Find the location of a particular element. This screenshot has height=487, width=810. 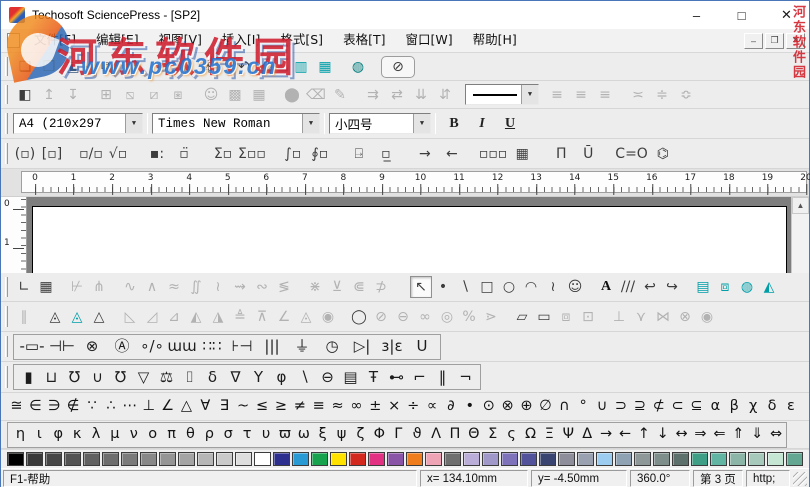

symbol-button: Φ is located at coordinates (379, 435).